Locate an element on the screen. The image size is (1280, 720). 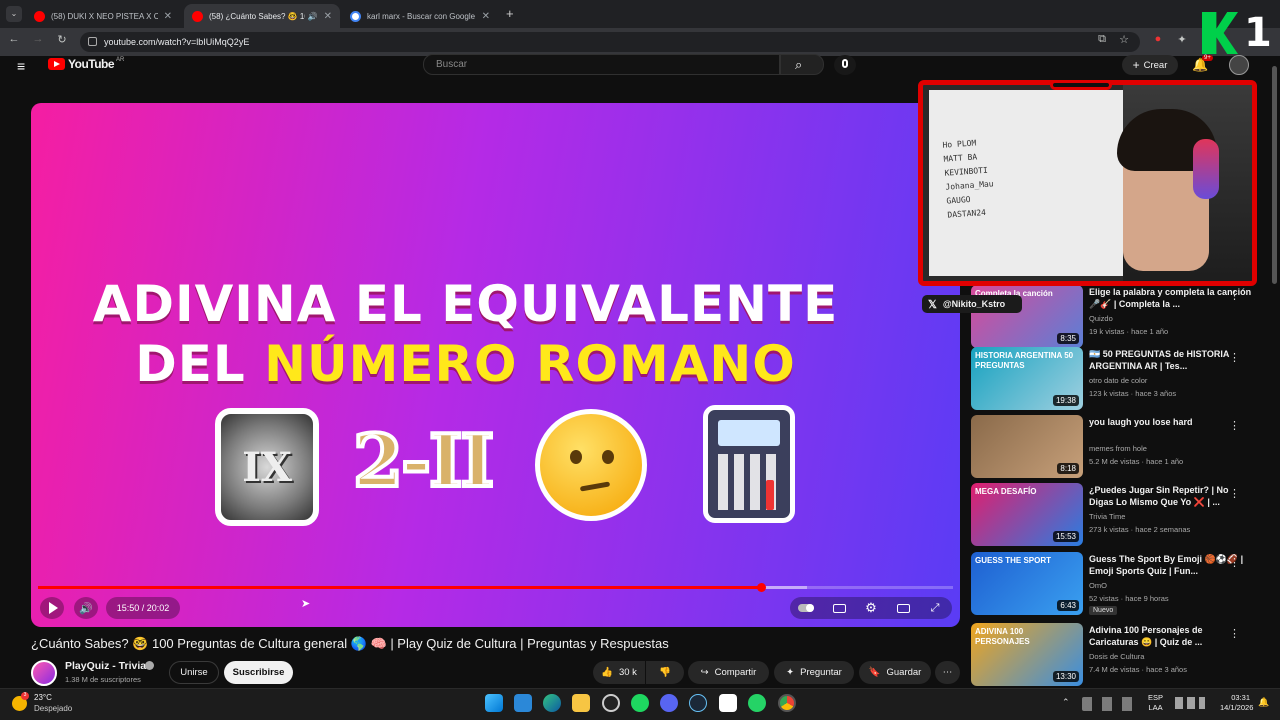
tray-chevron-icon: ⌃ is located at coordinates (1066, 702).